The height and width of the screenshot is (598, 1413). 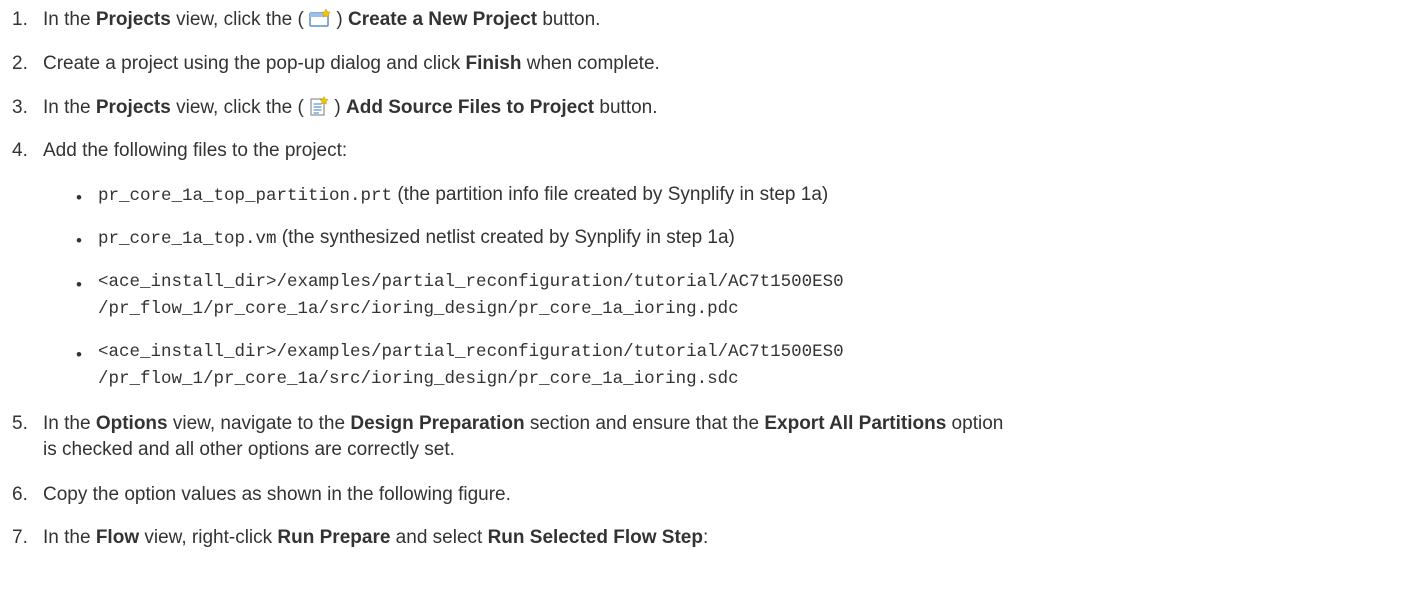 I want to click on ui-ref-run-prepare: Run Prepare, so click(x=334, y=537).